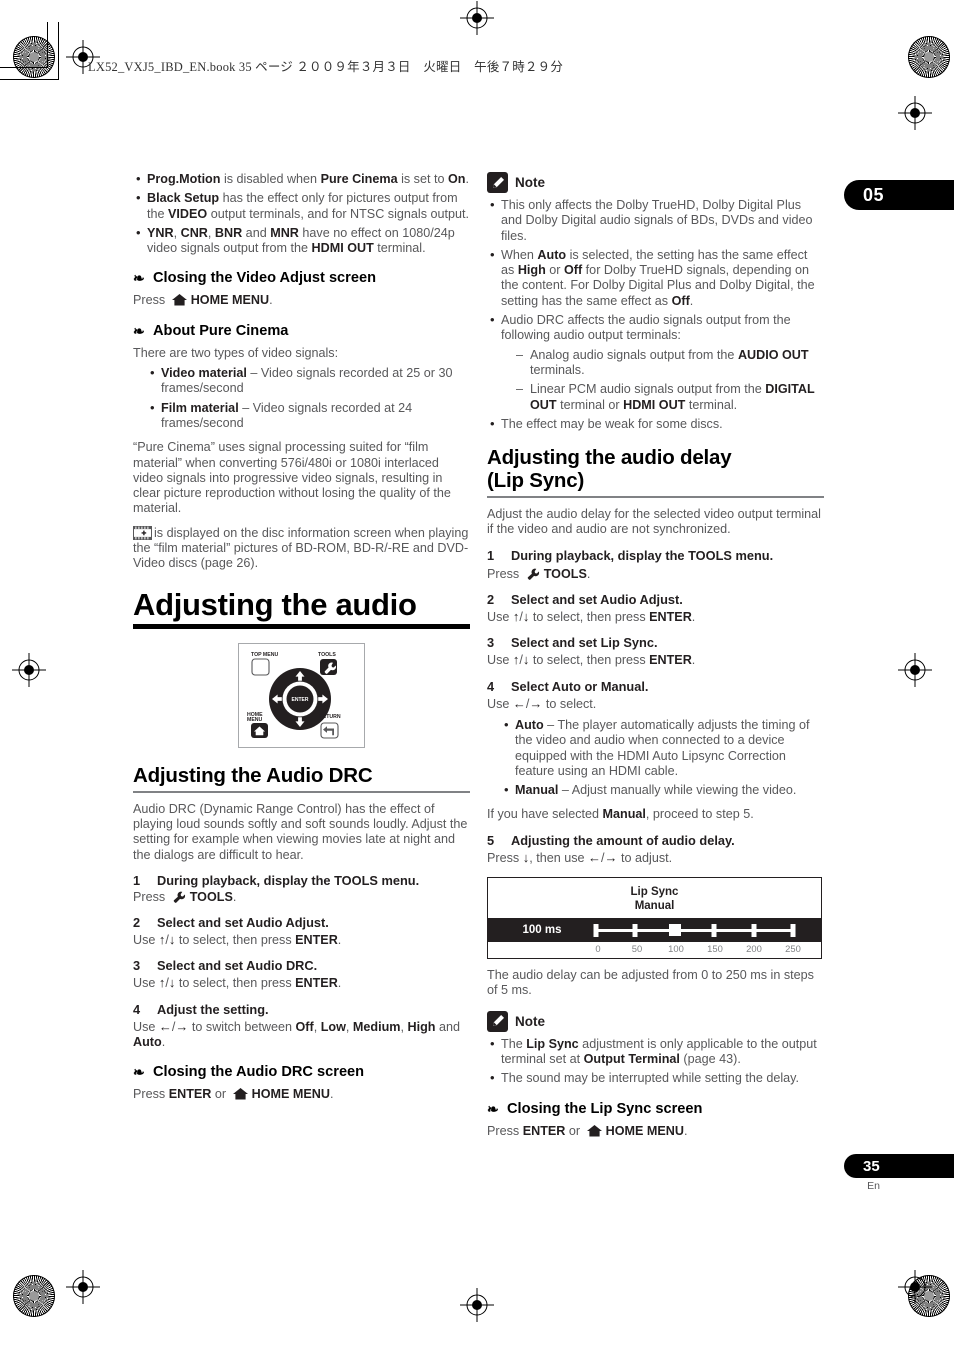 Image resolution: width=954 pixels, height=1350 pixels. Describe the element at coordinates (237, 940) in the screenshot. I see `step-body: Use ↑/↓ to select, then press ENTER.` at that location.